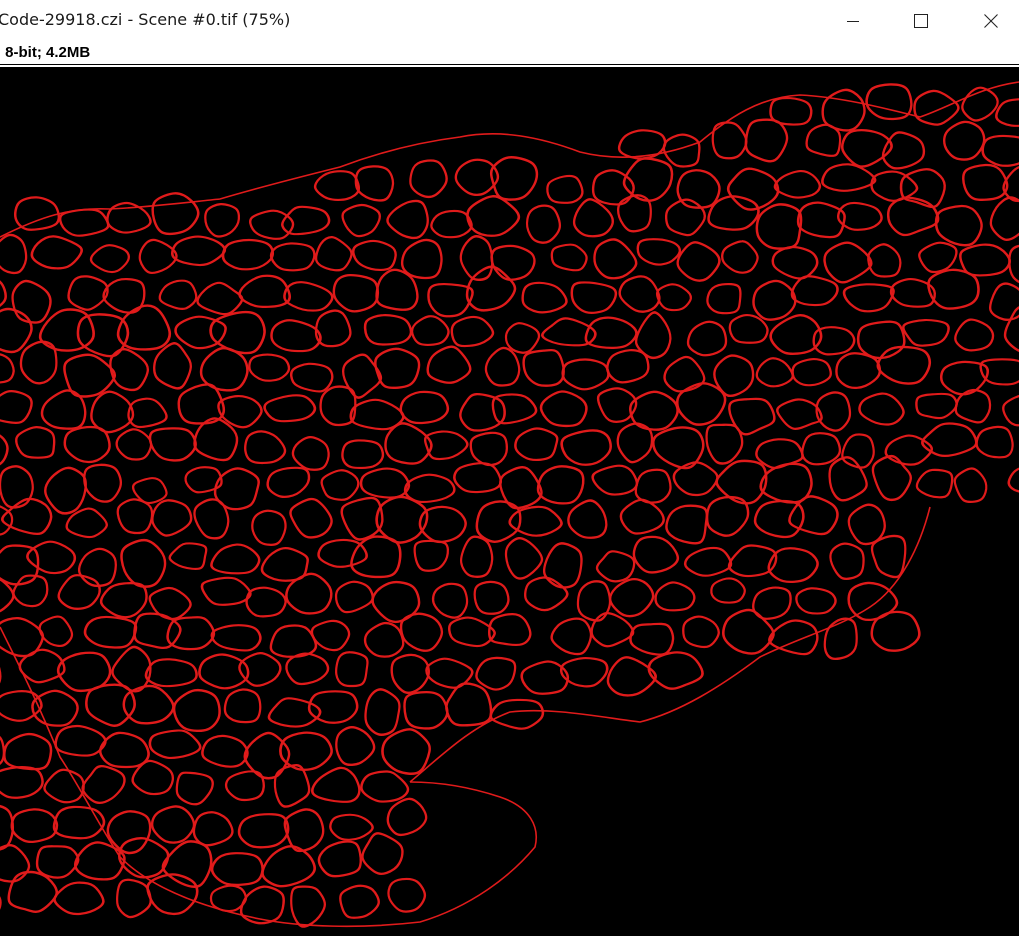 This screenshot has height=936, width=1019. What do you see at coordinates (991, 21) in the screenshot?
I see `close-button` at bounding box center [991, 21].